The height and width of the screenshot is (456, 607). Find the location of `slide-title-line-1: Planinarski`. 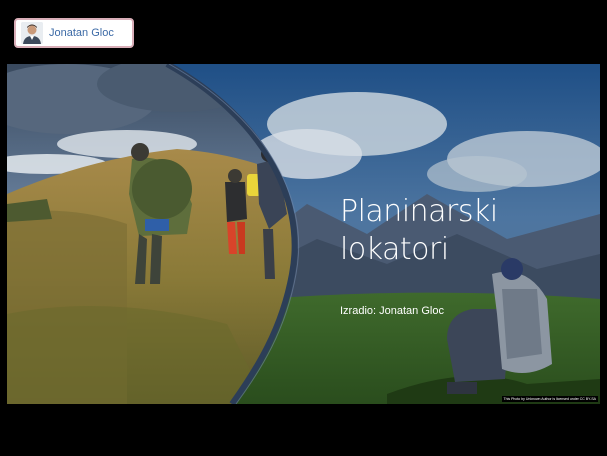

slide-title-line-1: Planinarski is located at coordinates (419, 211).